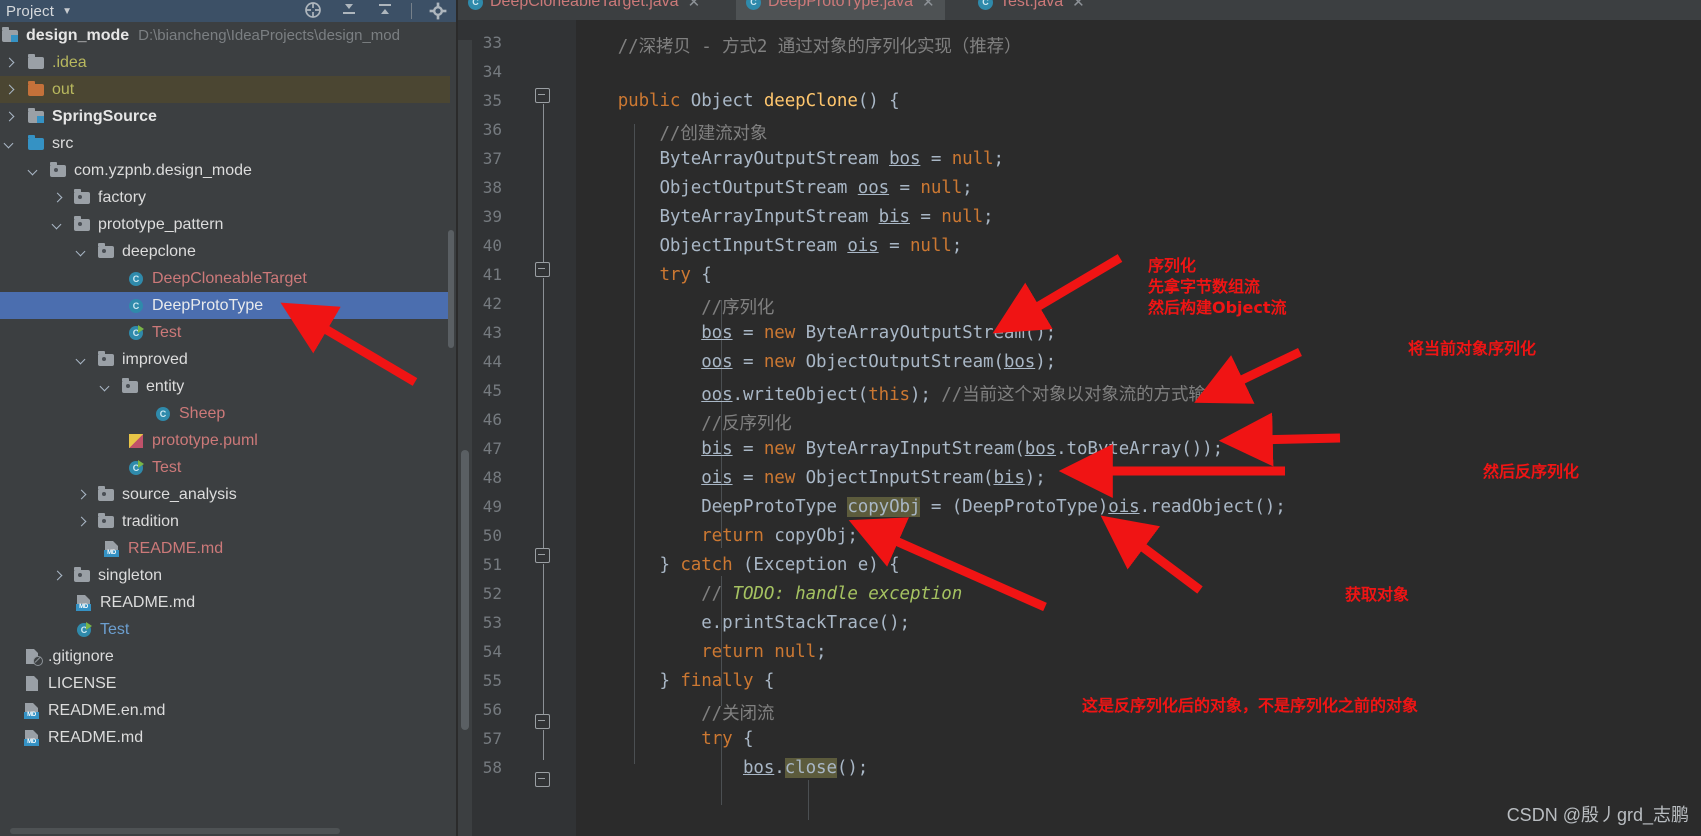 The image size is (1701, 836). Describe the element at coordinates (104, 116) in the screenshot. I see `tree-label: SpringSource` at that location.